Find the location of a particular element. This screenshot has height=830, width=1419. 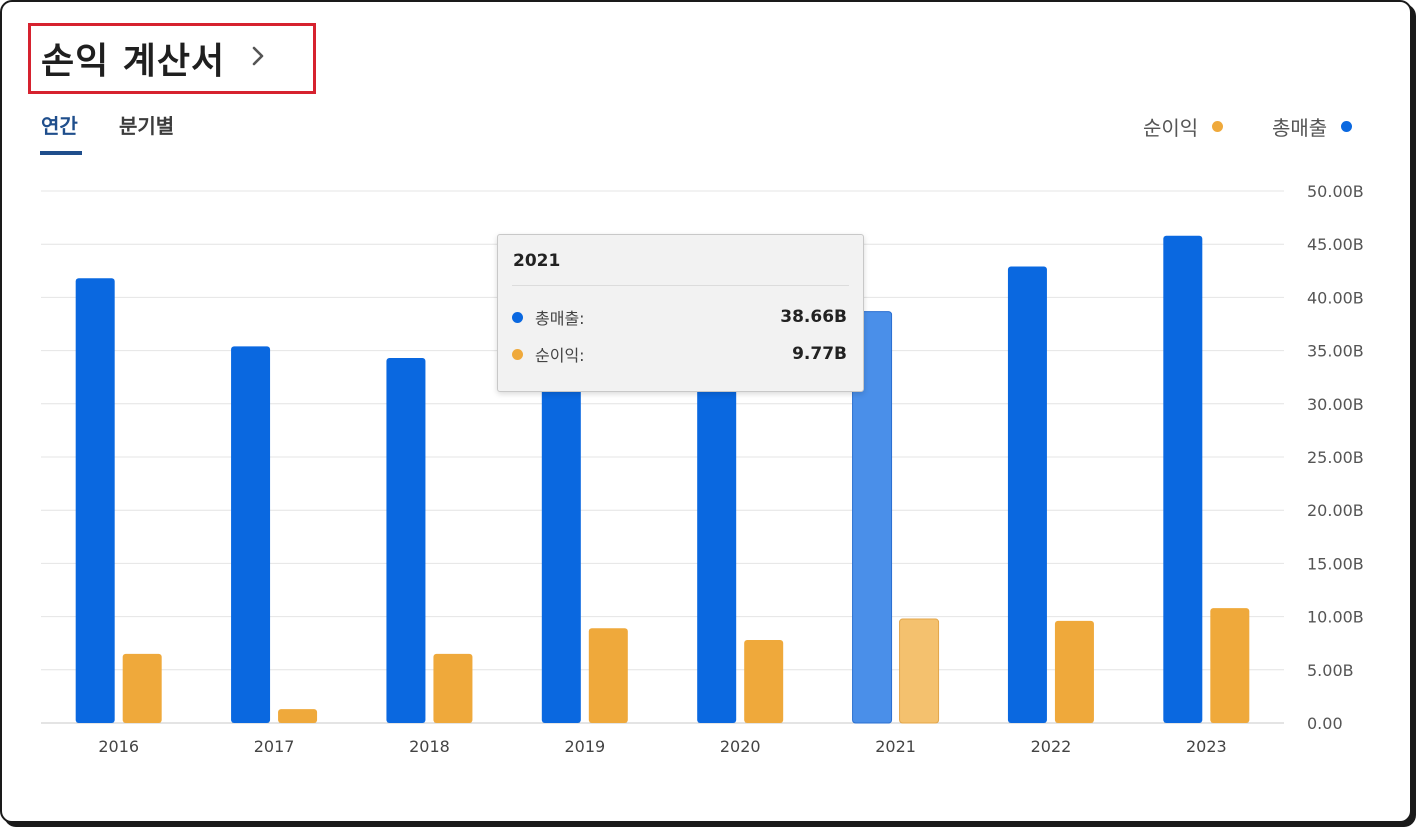

bar-net-income-2022 is located at coordinates (1074, 671).